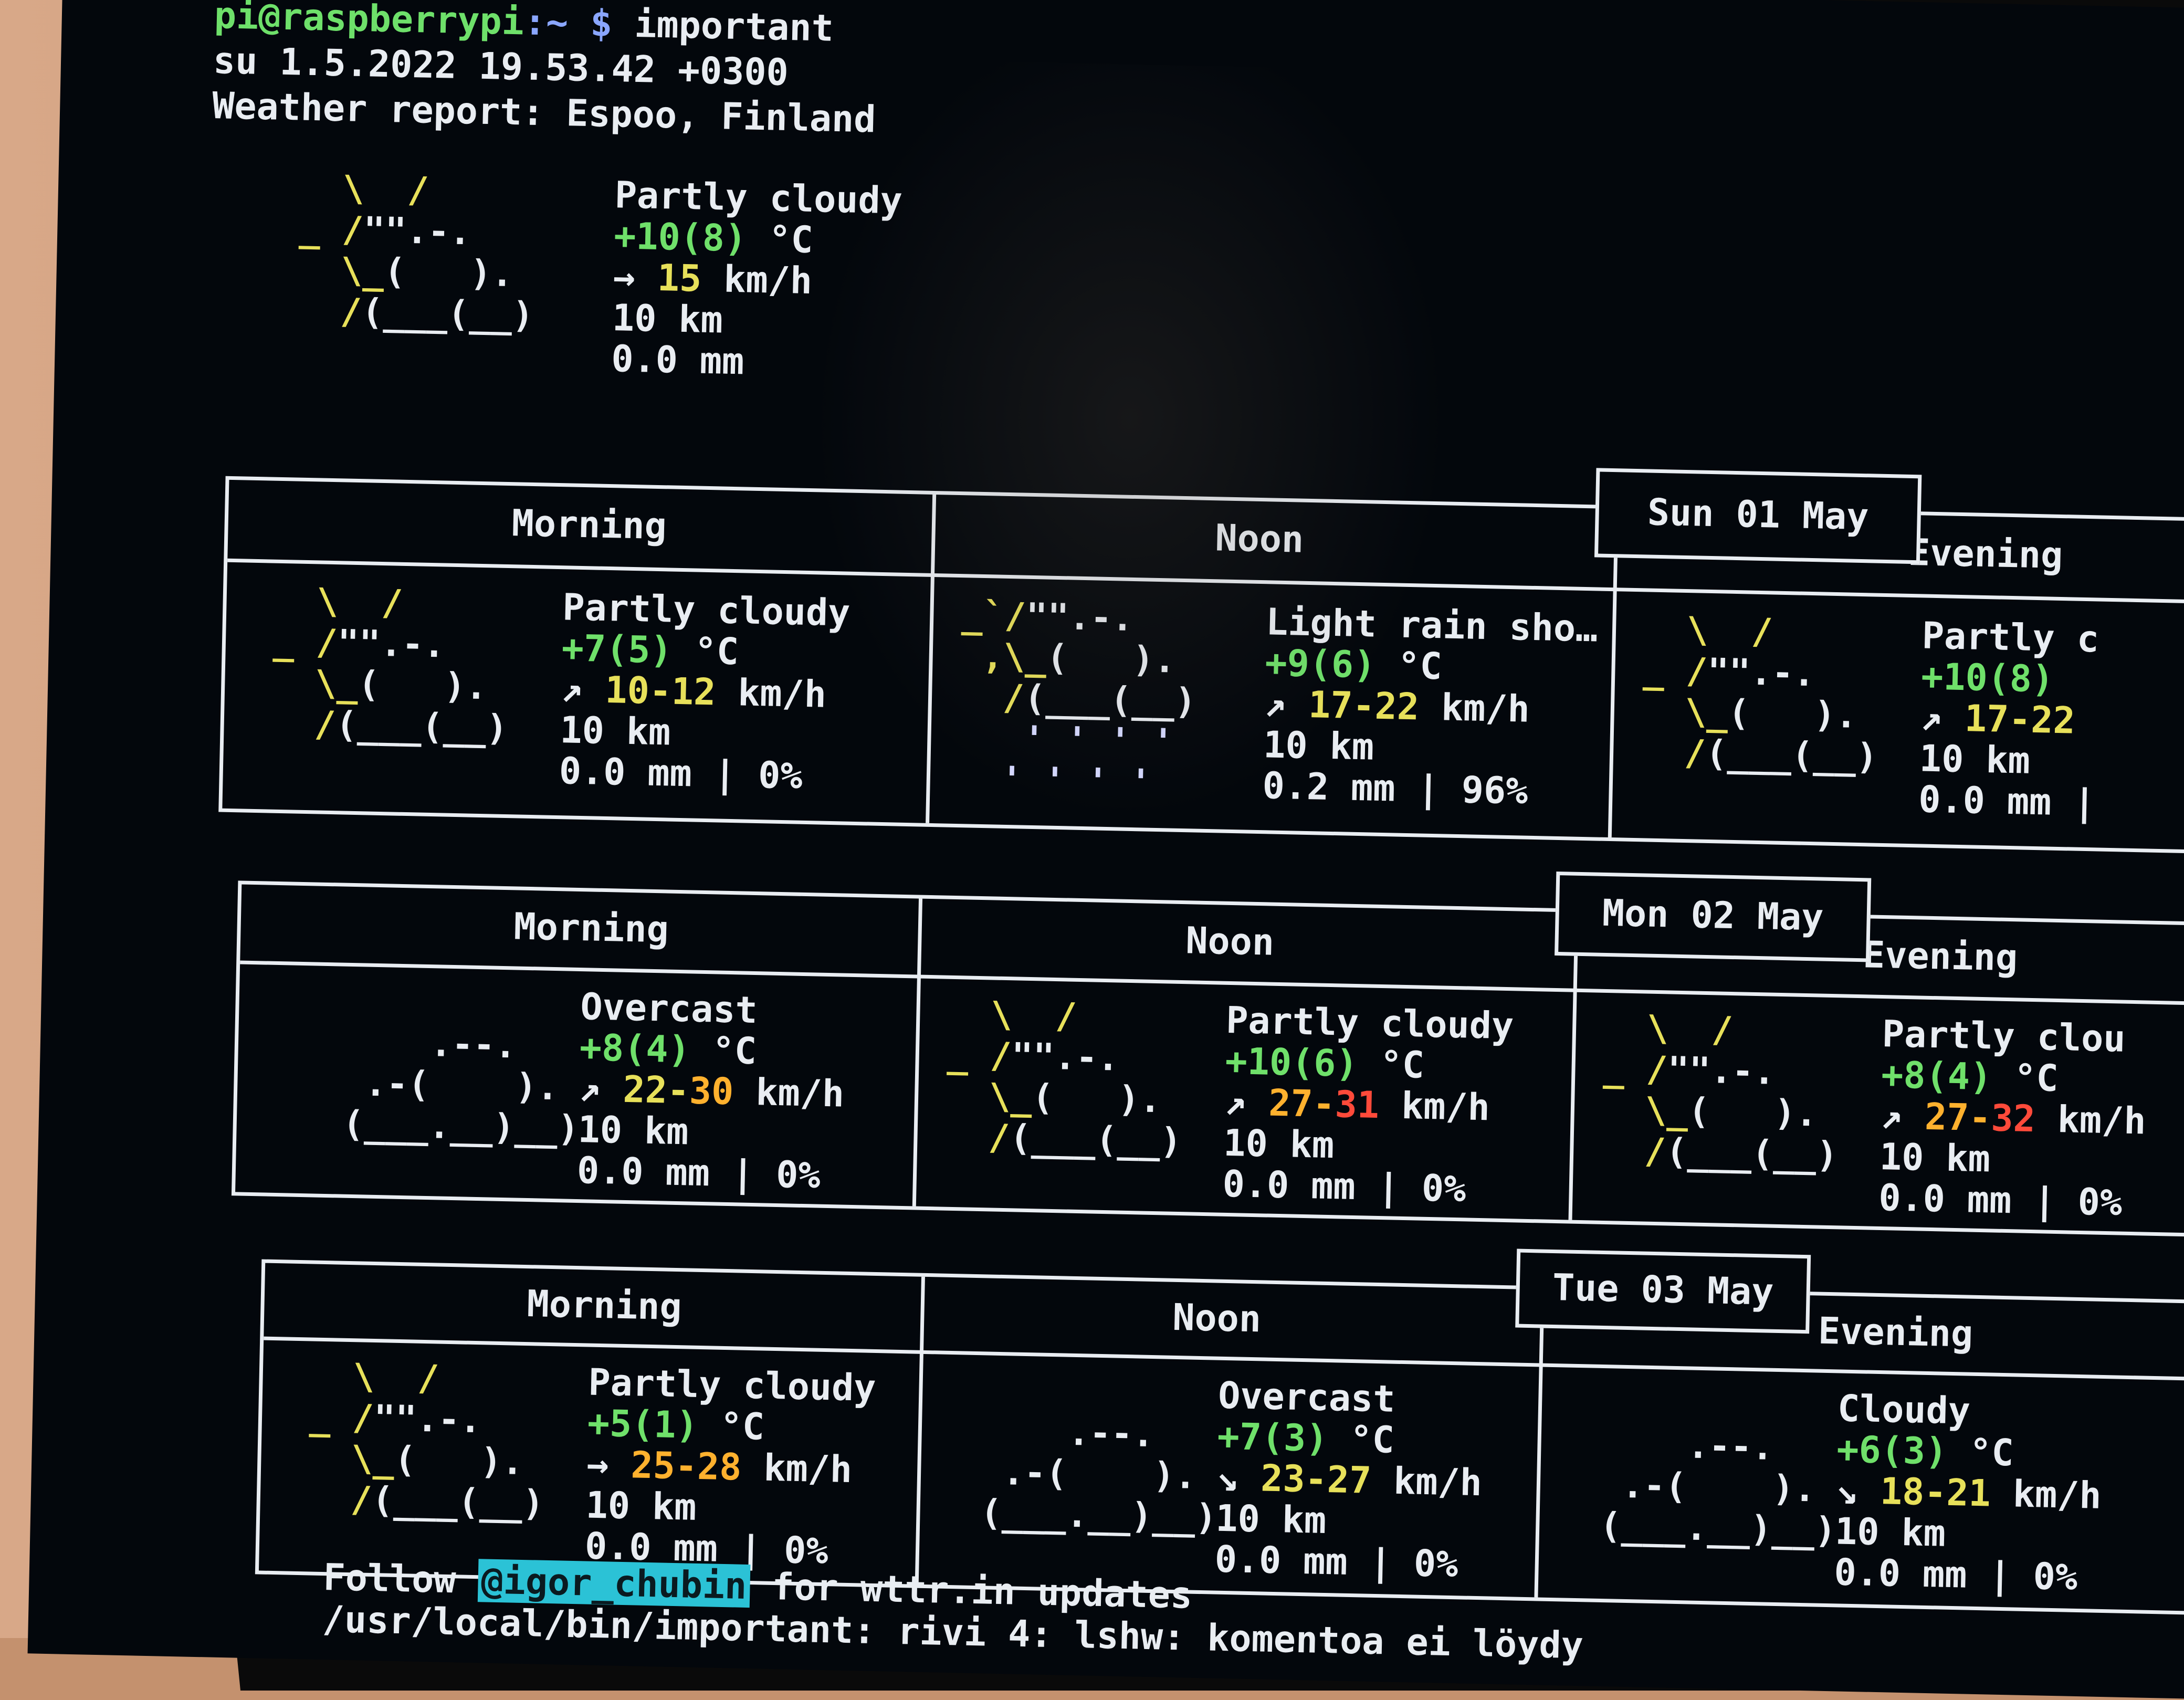 This screenshot has width=2184, height=1700. I want to click on prompt-path: :~ $, so click(568, 22).